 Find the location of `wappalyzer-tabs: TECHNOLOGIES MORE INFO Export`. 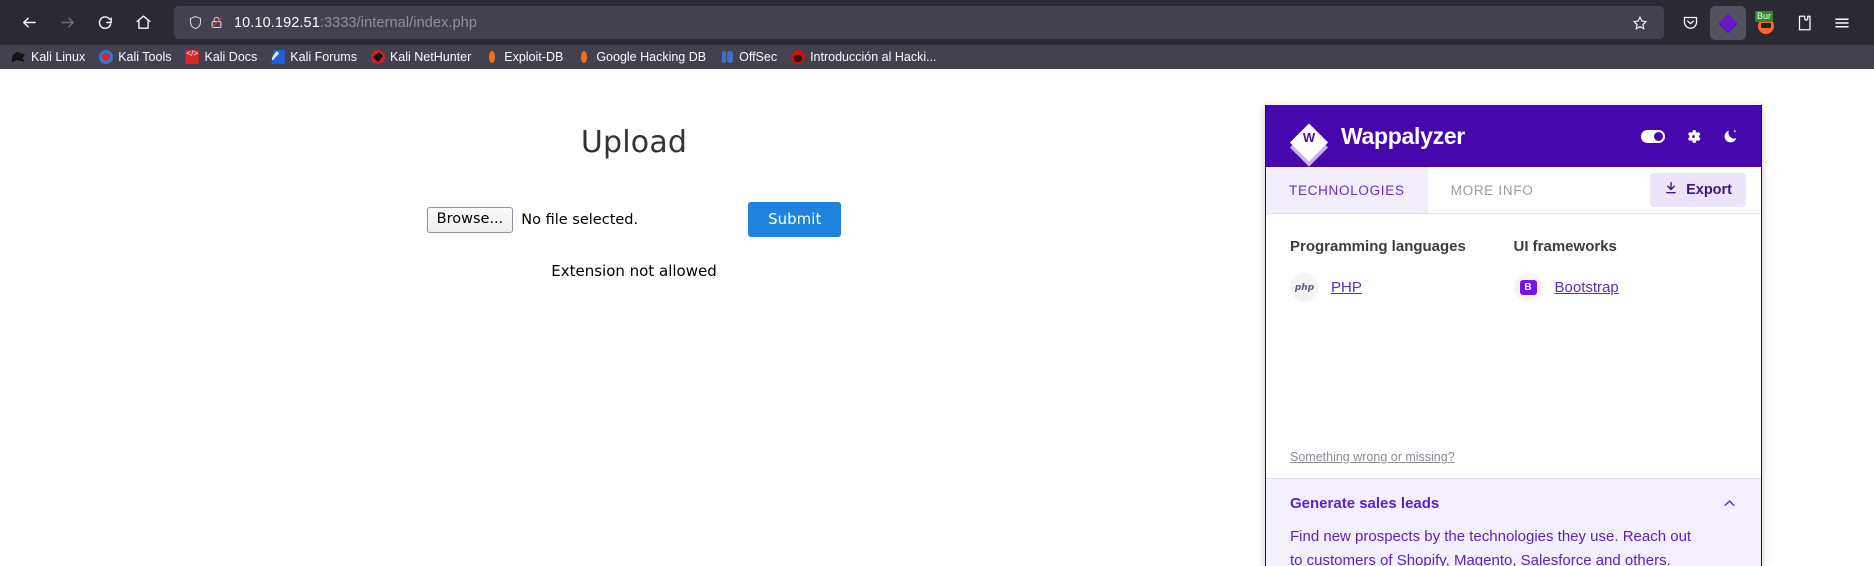

wappalyzer-tabs: TECHNOLOGIES MORE INFO Export is located at coordinates (1513, 190).